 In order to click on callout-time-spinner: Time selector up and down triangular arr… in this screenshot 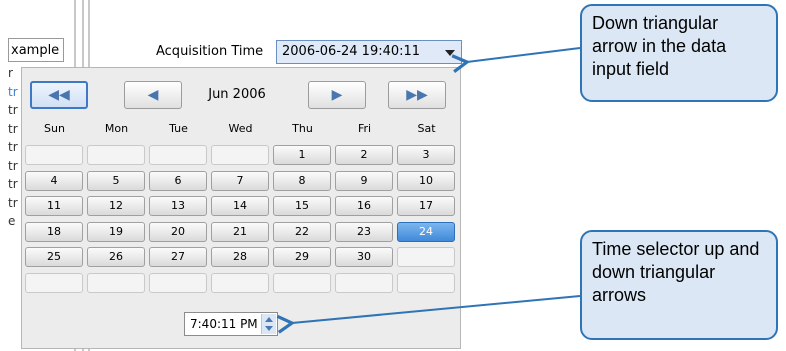, I will do `click(679, 285)`.